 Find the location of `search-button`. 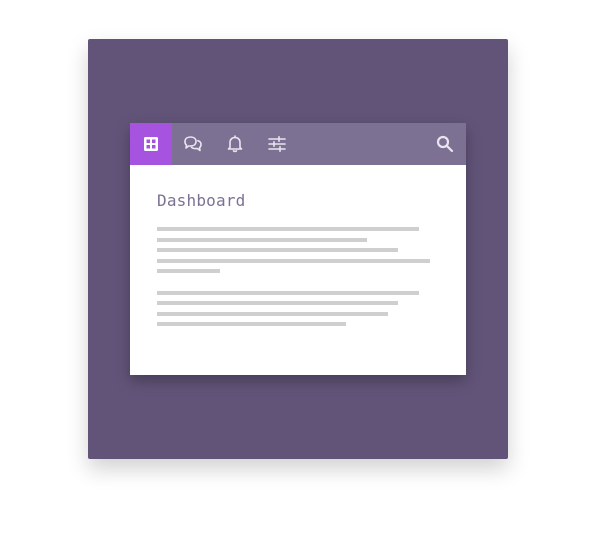

search-button is located at coordinates (445, 144).